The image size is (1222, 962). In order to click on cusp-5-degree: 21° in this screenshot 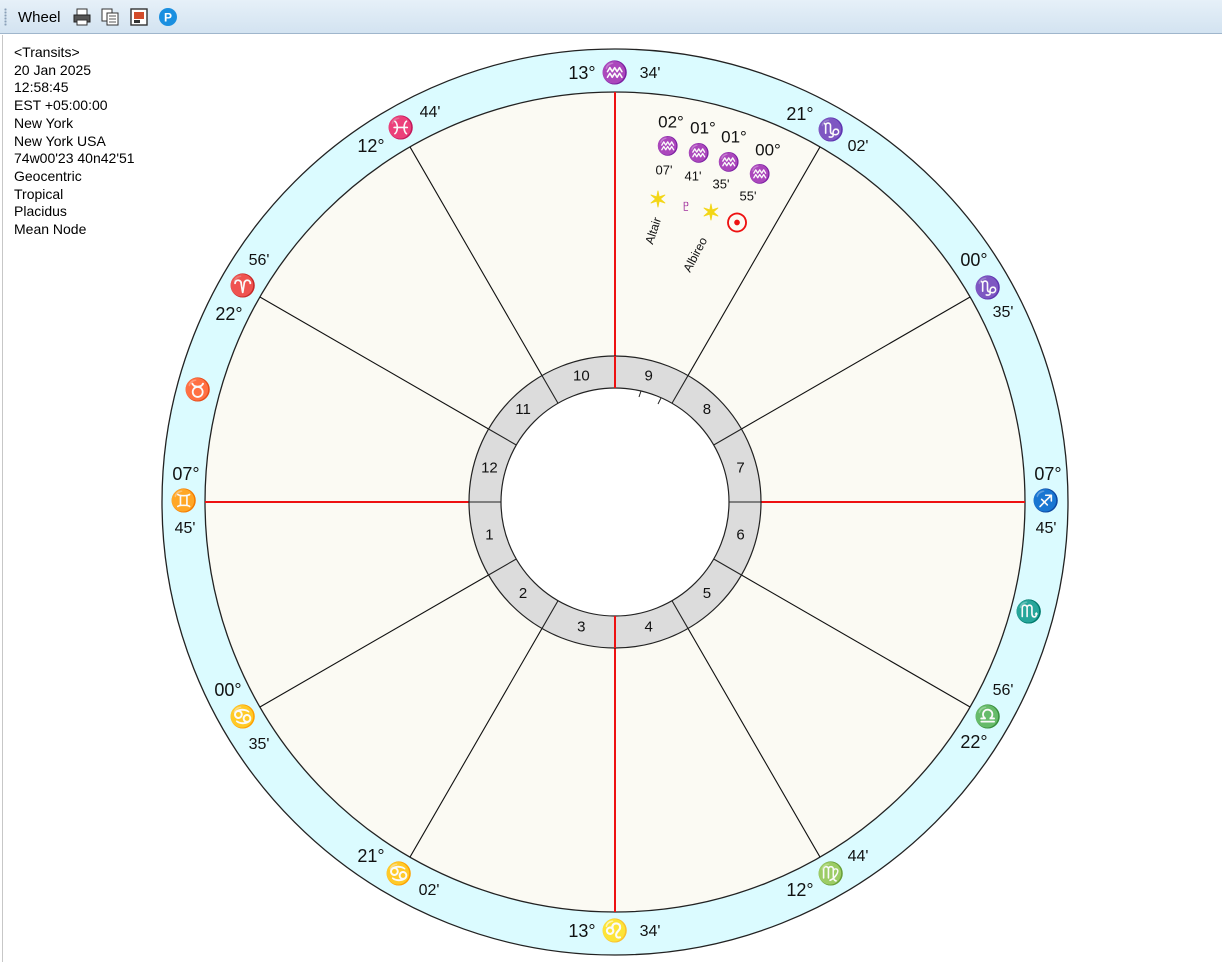, I will do `click(370, 856)`.